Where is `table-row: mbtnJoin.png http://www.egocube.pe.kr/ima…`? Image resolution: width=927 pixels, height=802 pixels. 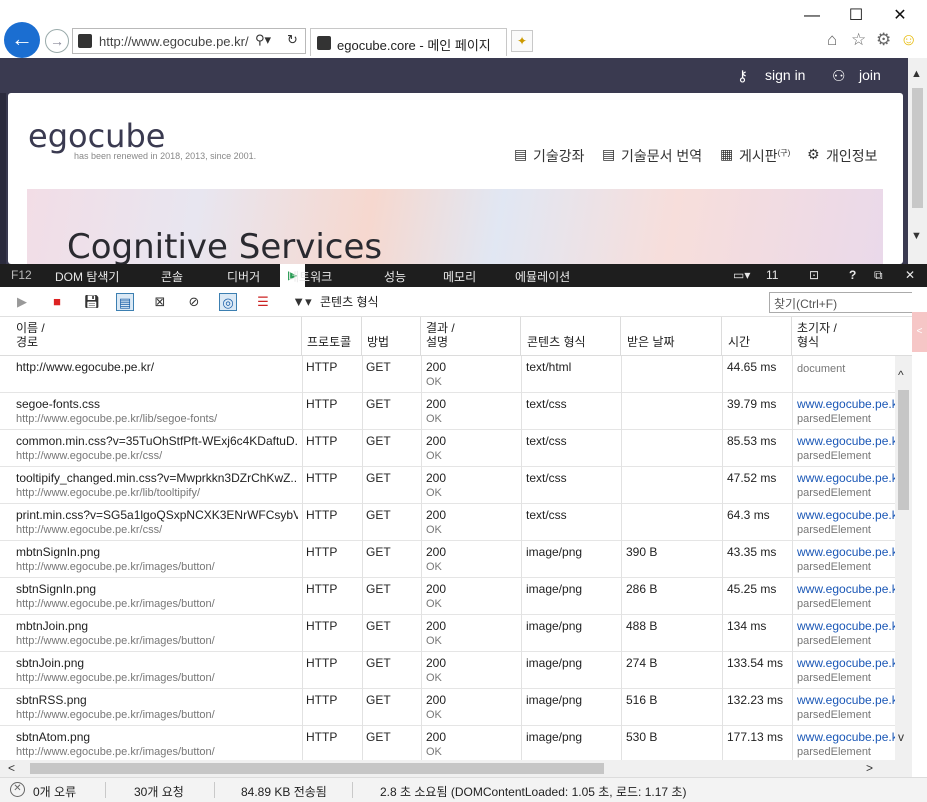
table-row: mbtnJoin.png http://www.egocube.pe.kr/ima… is located at coordinates (447, 633).